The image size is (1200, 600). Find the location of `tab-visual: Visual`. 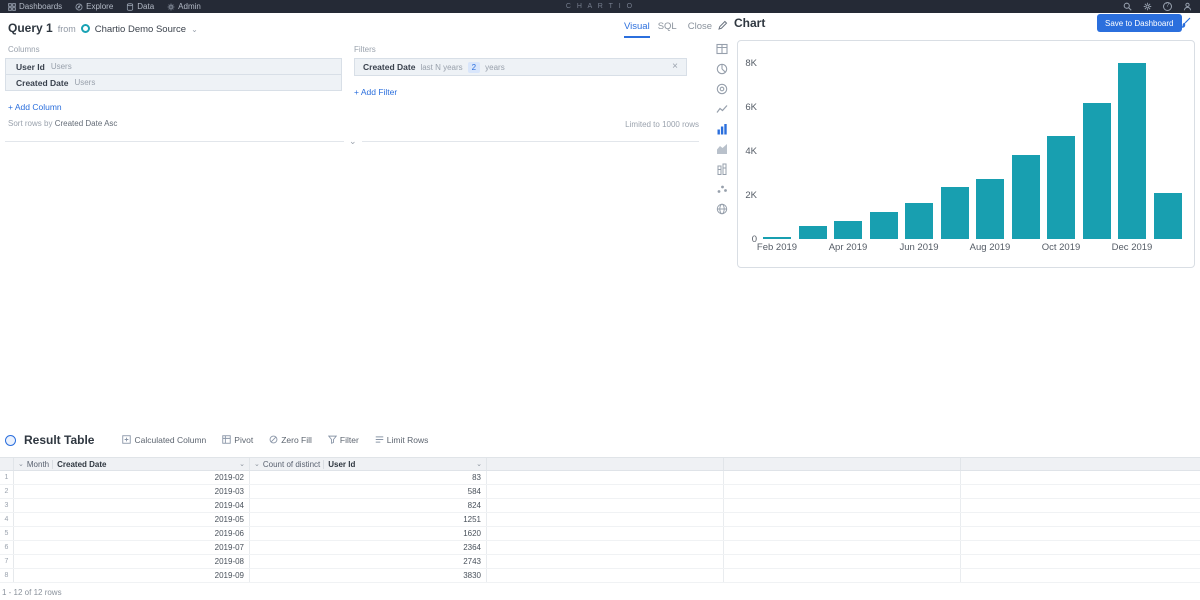

tab-visual: Visual is located at coordinates (637, 29).